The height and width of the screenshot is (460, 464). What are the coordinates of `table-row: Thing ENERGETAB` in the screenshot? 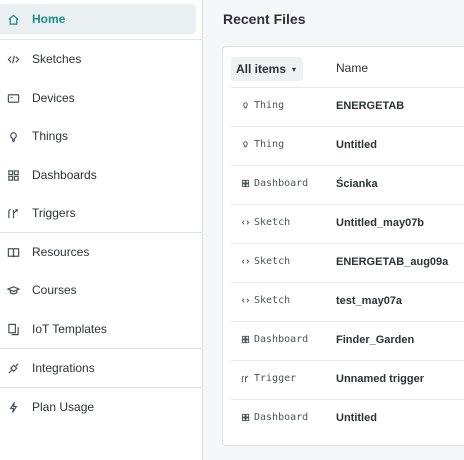 It's located at (347, 106).